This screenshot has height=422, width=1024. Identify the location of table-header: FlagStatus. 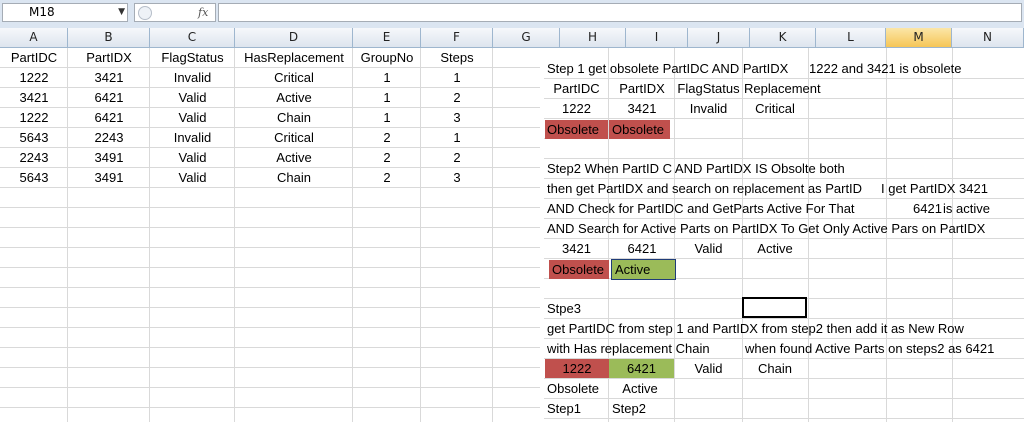
(192, 57).